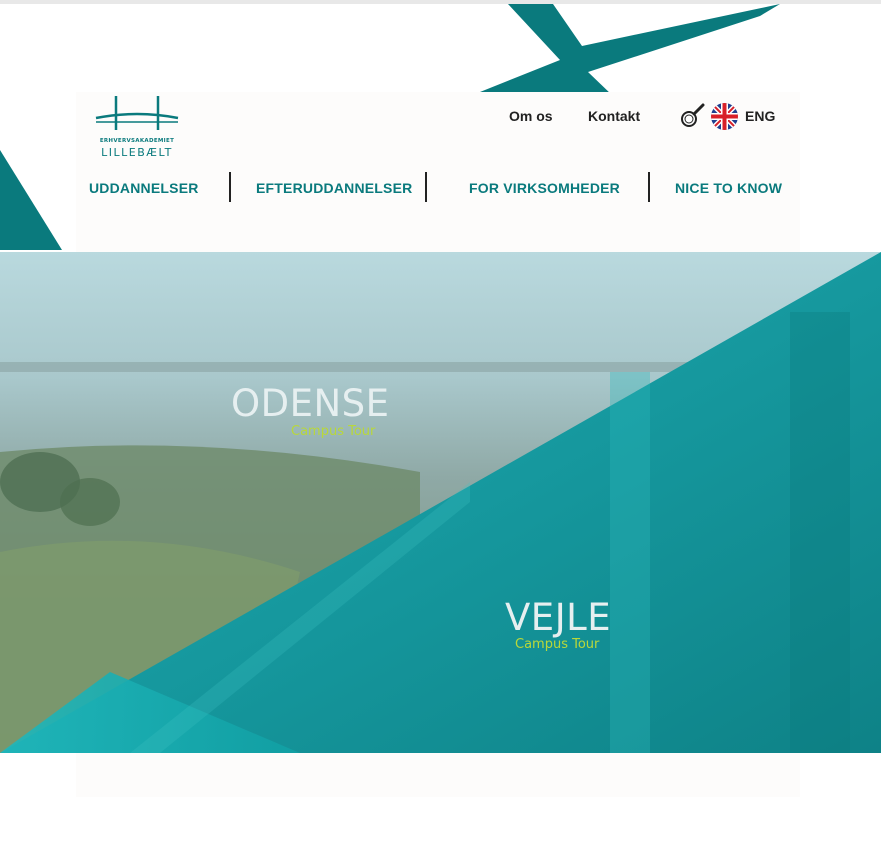 Image resolution: width=881 pixels, height=852 pixels. I want to click on odense-title: ODENSE, so click(310, 403).